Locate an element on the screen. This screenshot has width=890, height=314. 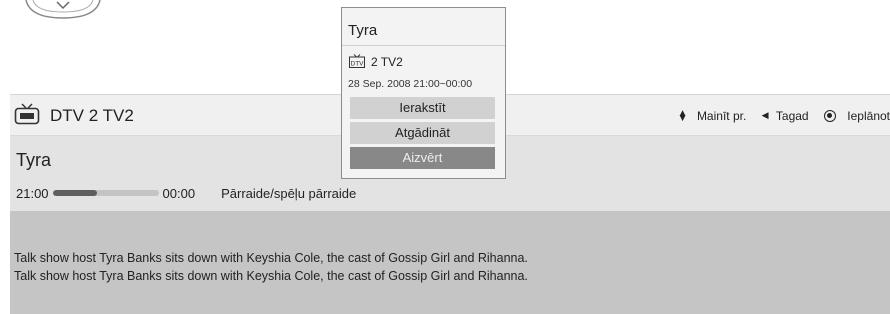
dtv-icon: DTV is located at coordinates (357, 61).